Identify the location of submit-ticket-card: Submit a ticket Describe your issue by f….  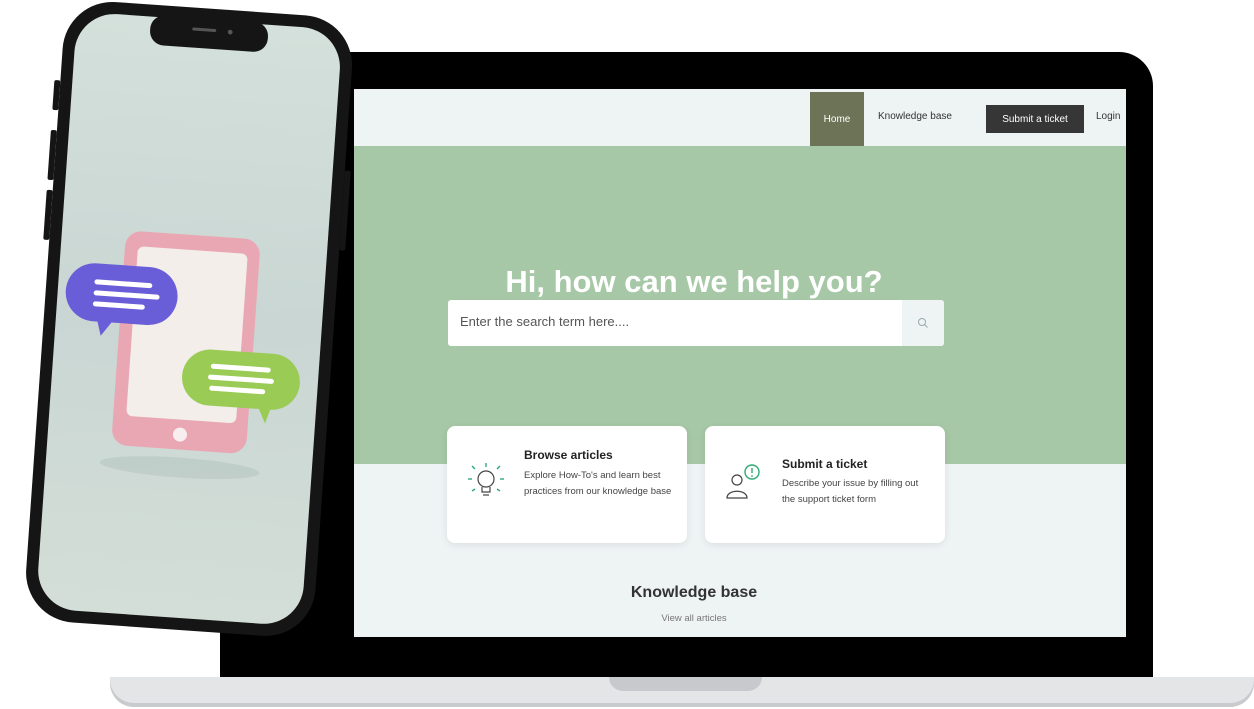
(825, 484).